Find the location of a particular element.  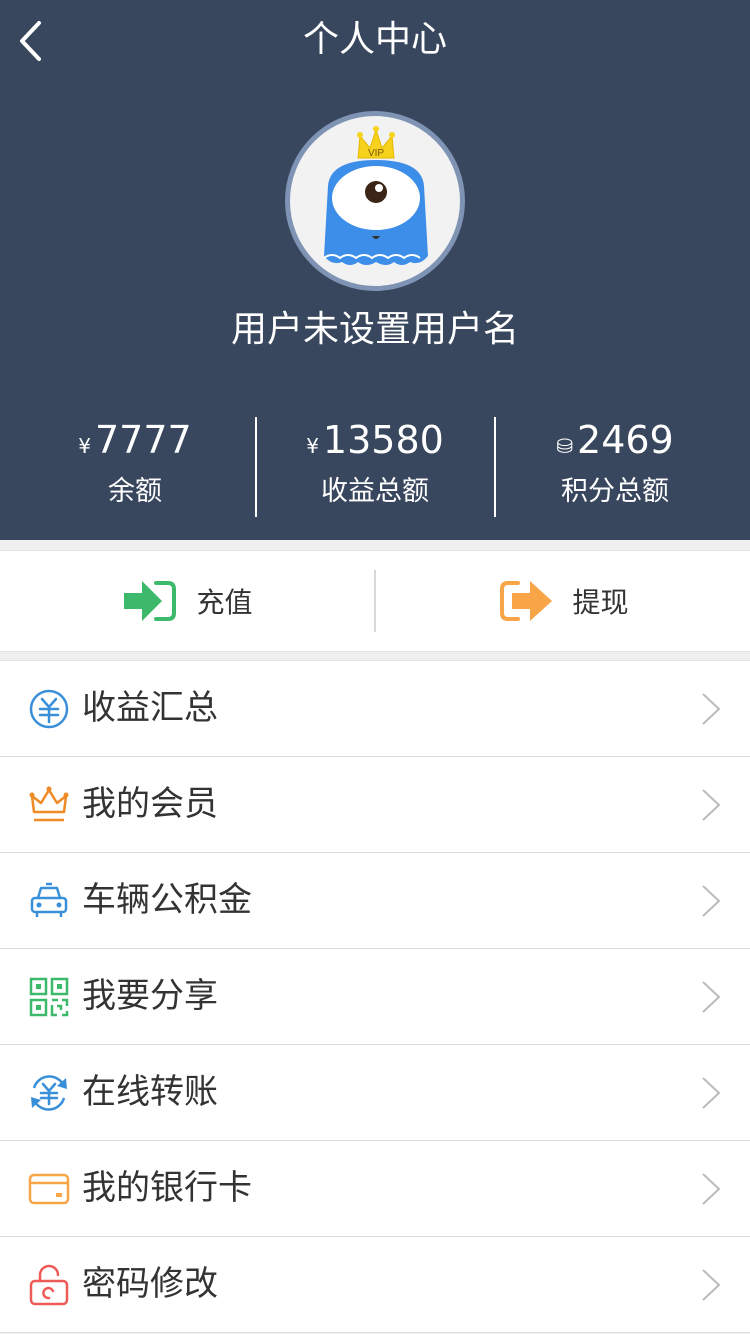

stat-total-income: ¥13580 收益总额 is located at coordinates (375, 464).